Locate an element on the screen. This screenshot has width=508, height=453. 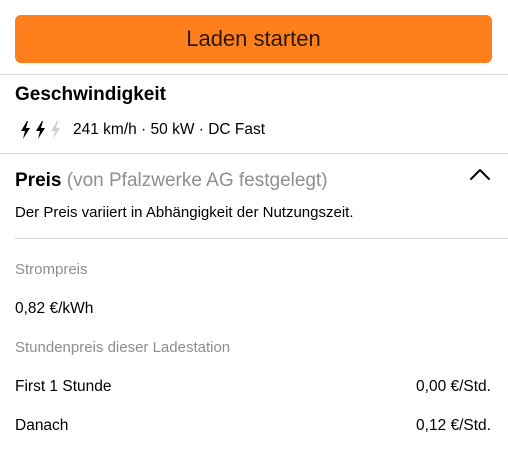
price-header: Preis (von Pfalzwerke AG festgelegt) is located at coordinates (171, 181).